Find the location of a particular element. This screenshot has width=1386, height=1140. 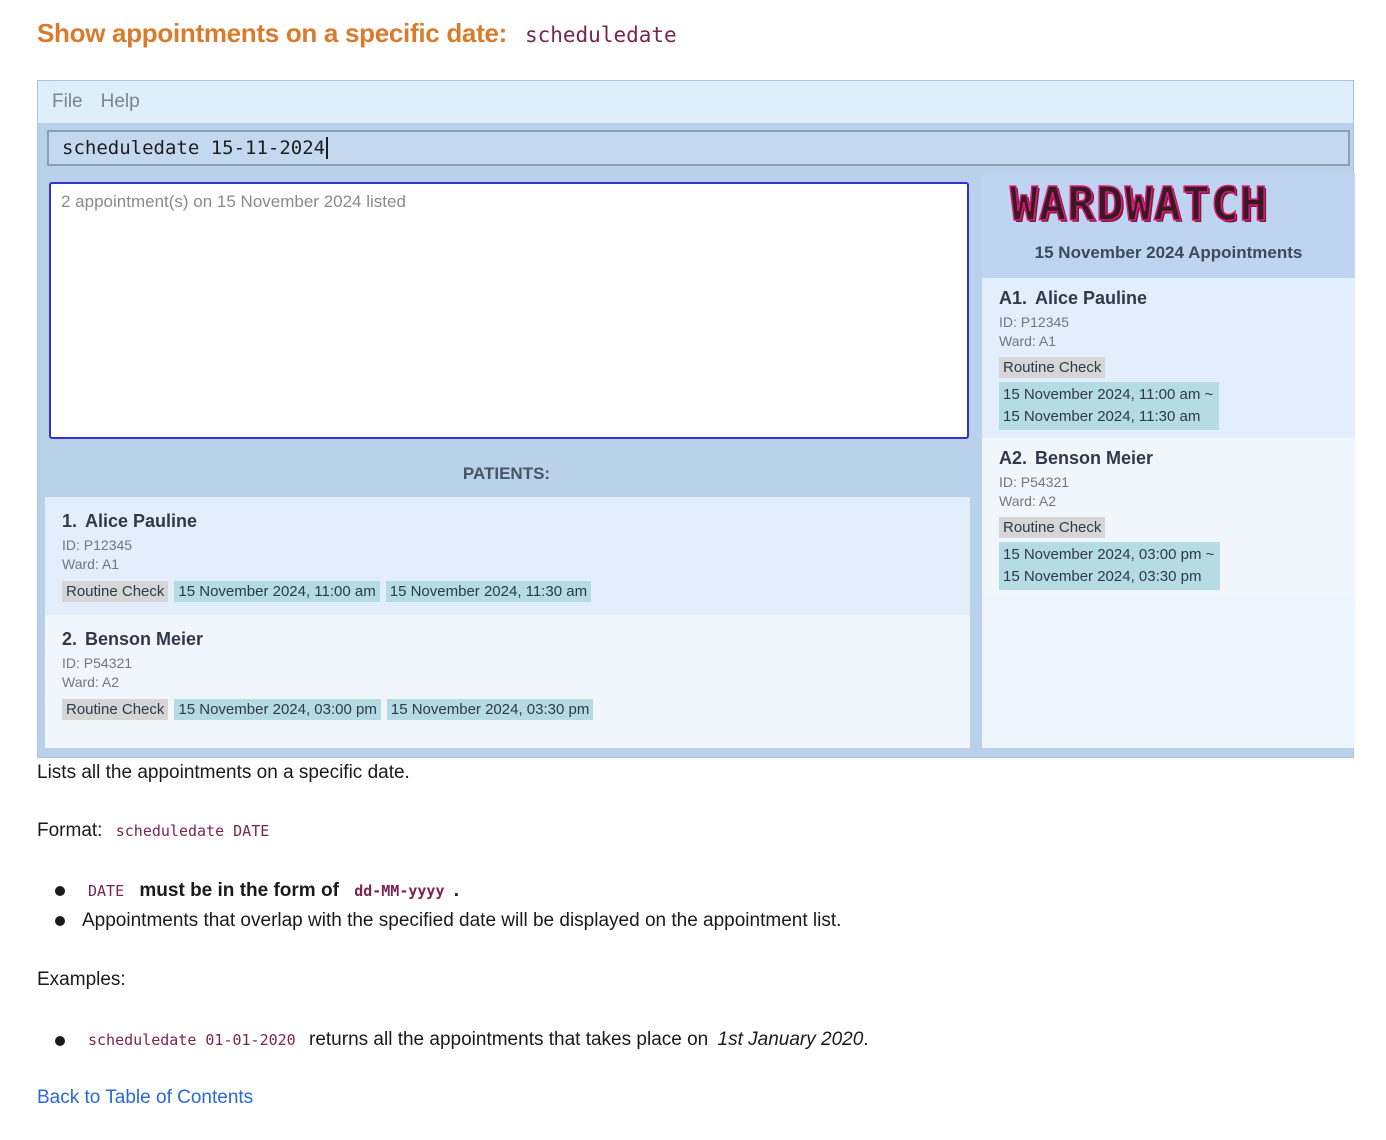

schedule-header: WARDWATCH 15 November 2024 Appointments is located at coordinates (1168, 225).